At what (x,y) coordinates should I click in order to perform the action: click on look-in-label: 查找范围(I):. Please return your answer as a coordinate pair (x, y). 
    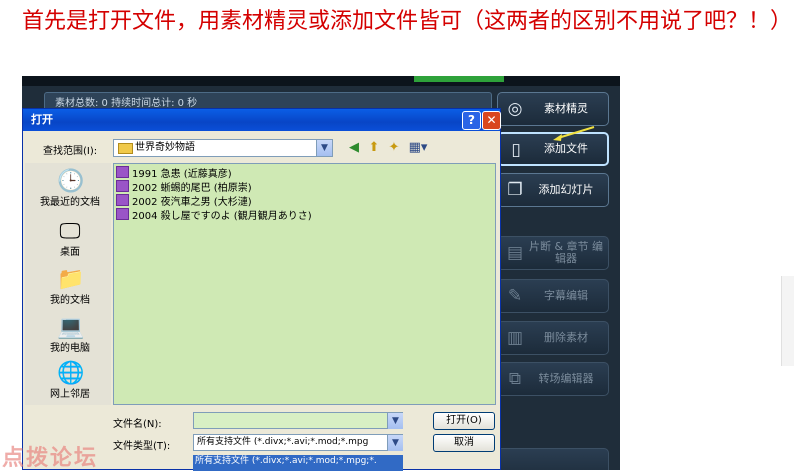
    Looking at the image, I should click on (70, 151).